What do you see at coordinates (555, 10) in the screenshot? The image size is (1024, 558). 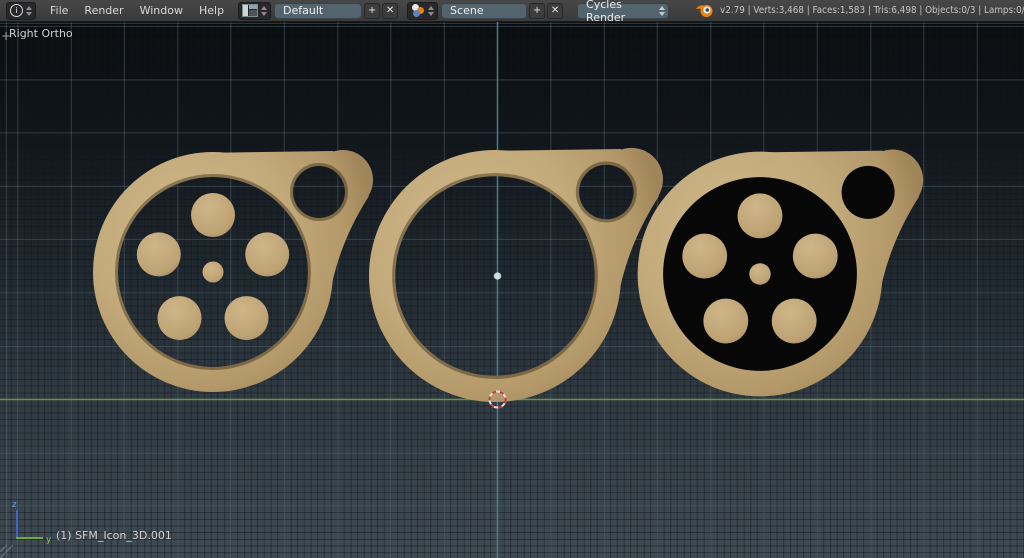 I see `close-scene-button: ✕` at bounding box center [555, 10].